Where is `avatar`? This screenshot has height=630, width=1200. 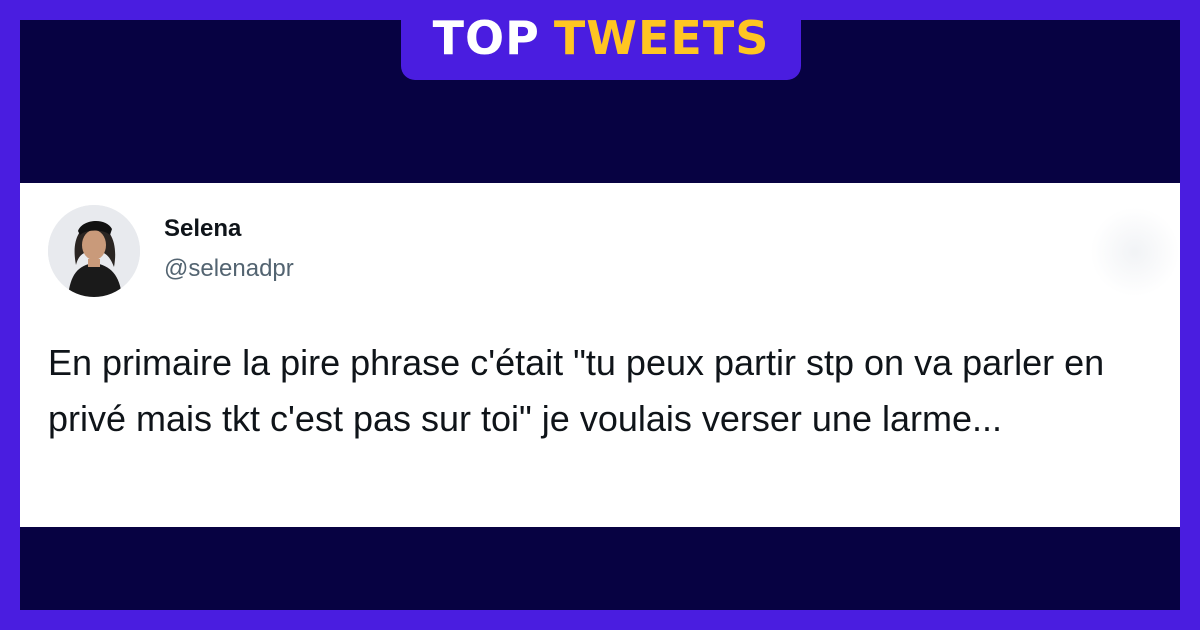
avatar is located at coordinates (94, 251).